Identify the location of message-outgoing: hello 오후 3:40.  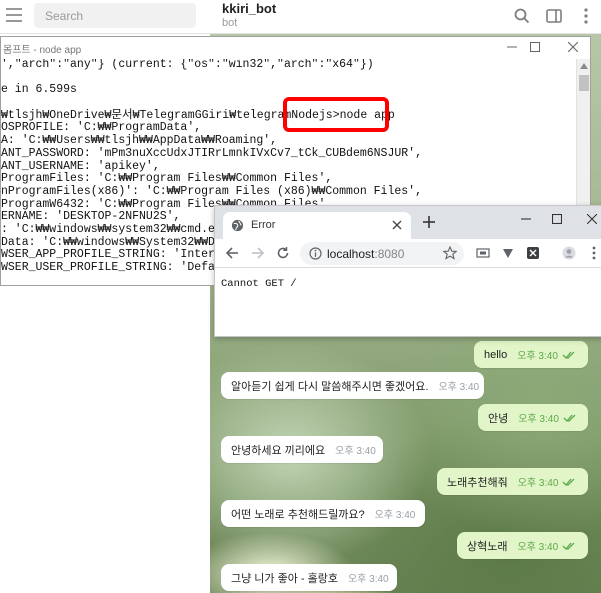
(531, 354).